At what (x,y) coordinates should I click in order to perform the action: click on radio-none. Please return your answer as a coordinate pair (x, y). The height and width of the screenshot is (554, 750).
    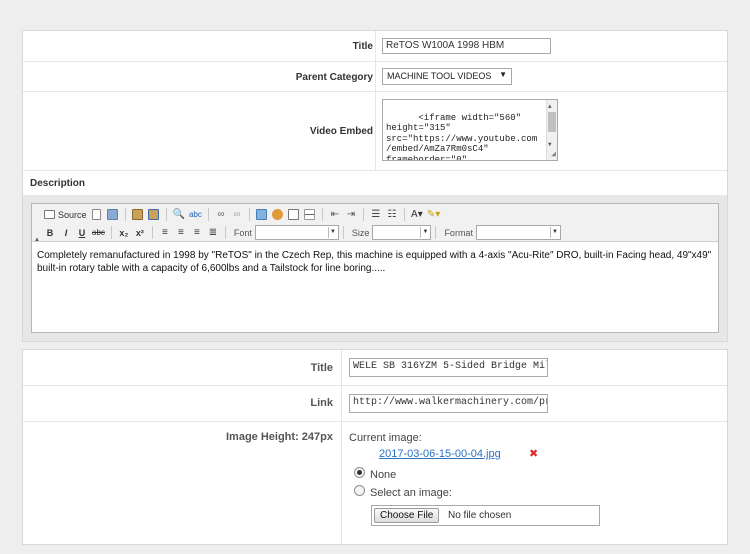
    Looking at the image, I should click on (359, 472).